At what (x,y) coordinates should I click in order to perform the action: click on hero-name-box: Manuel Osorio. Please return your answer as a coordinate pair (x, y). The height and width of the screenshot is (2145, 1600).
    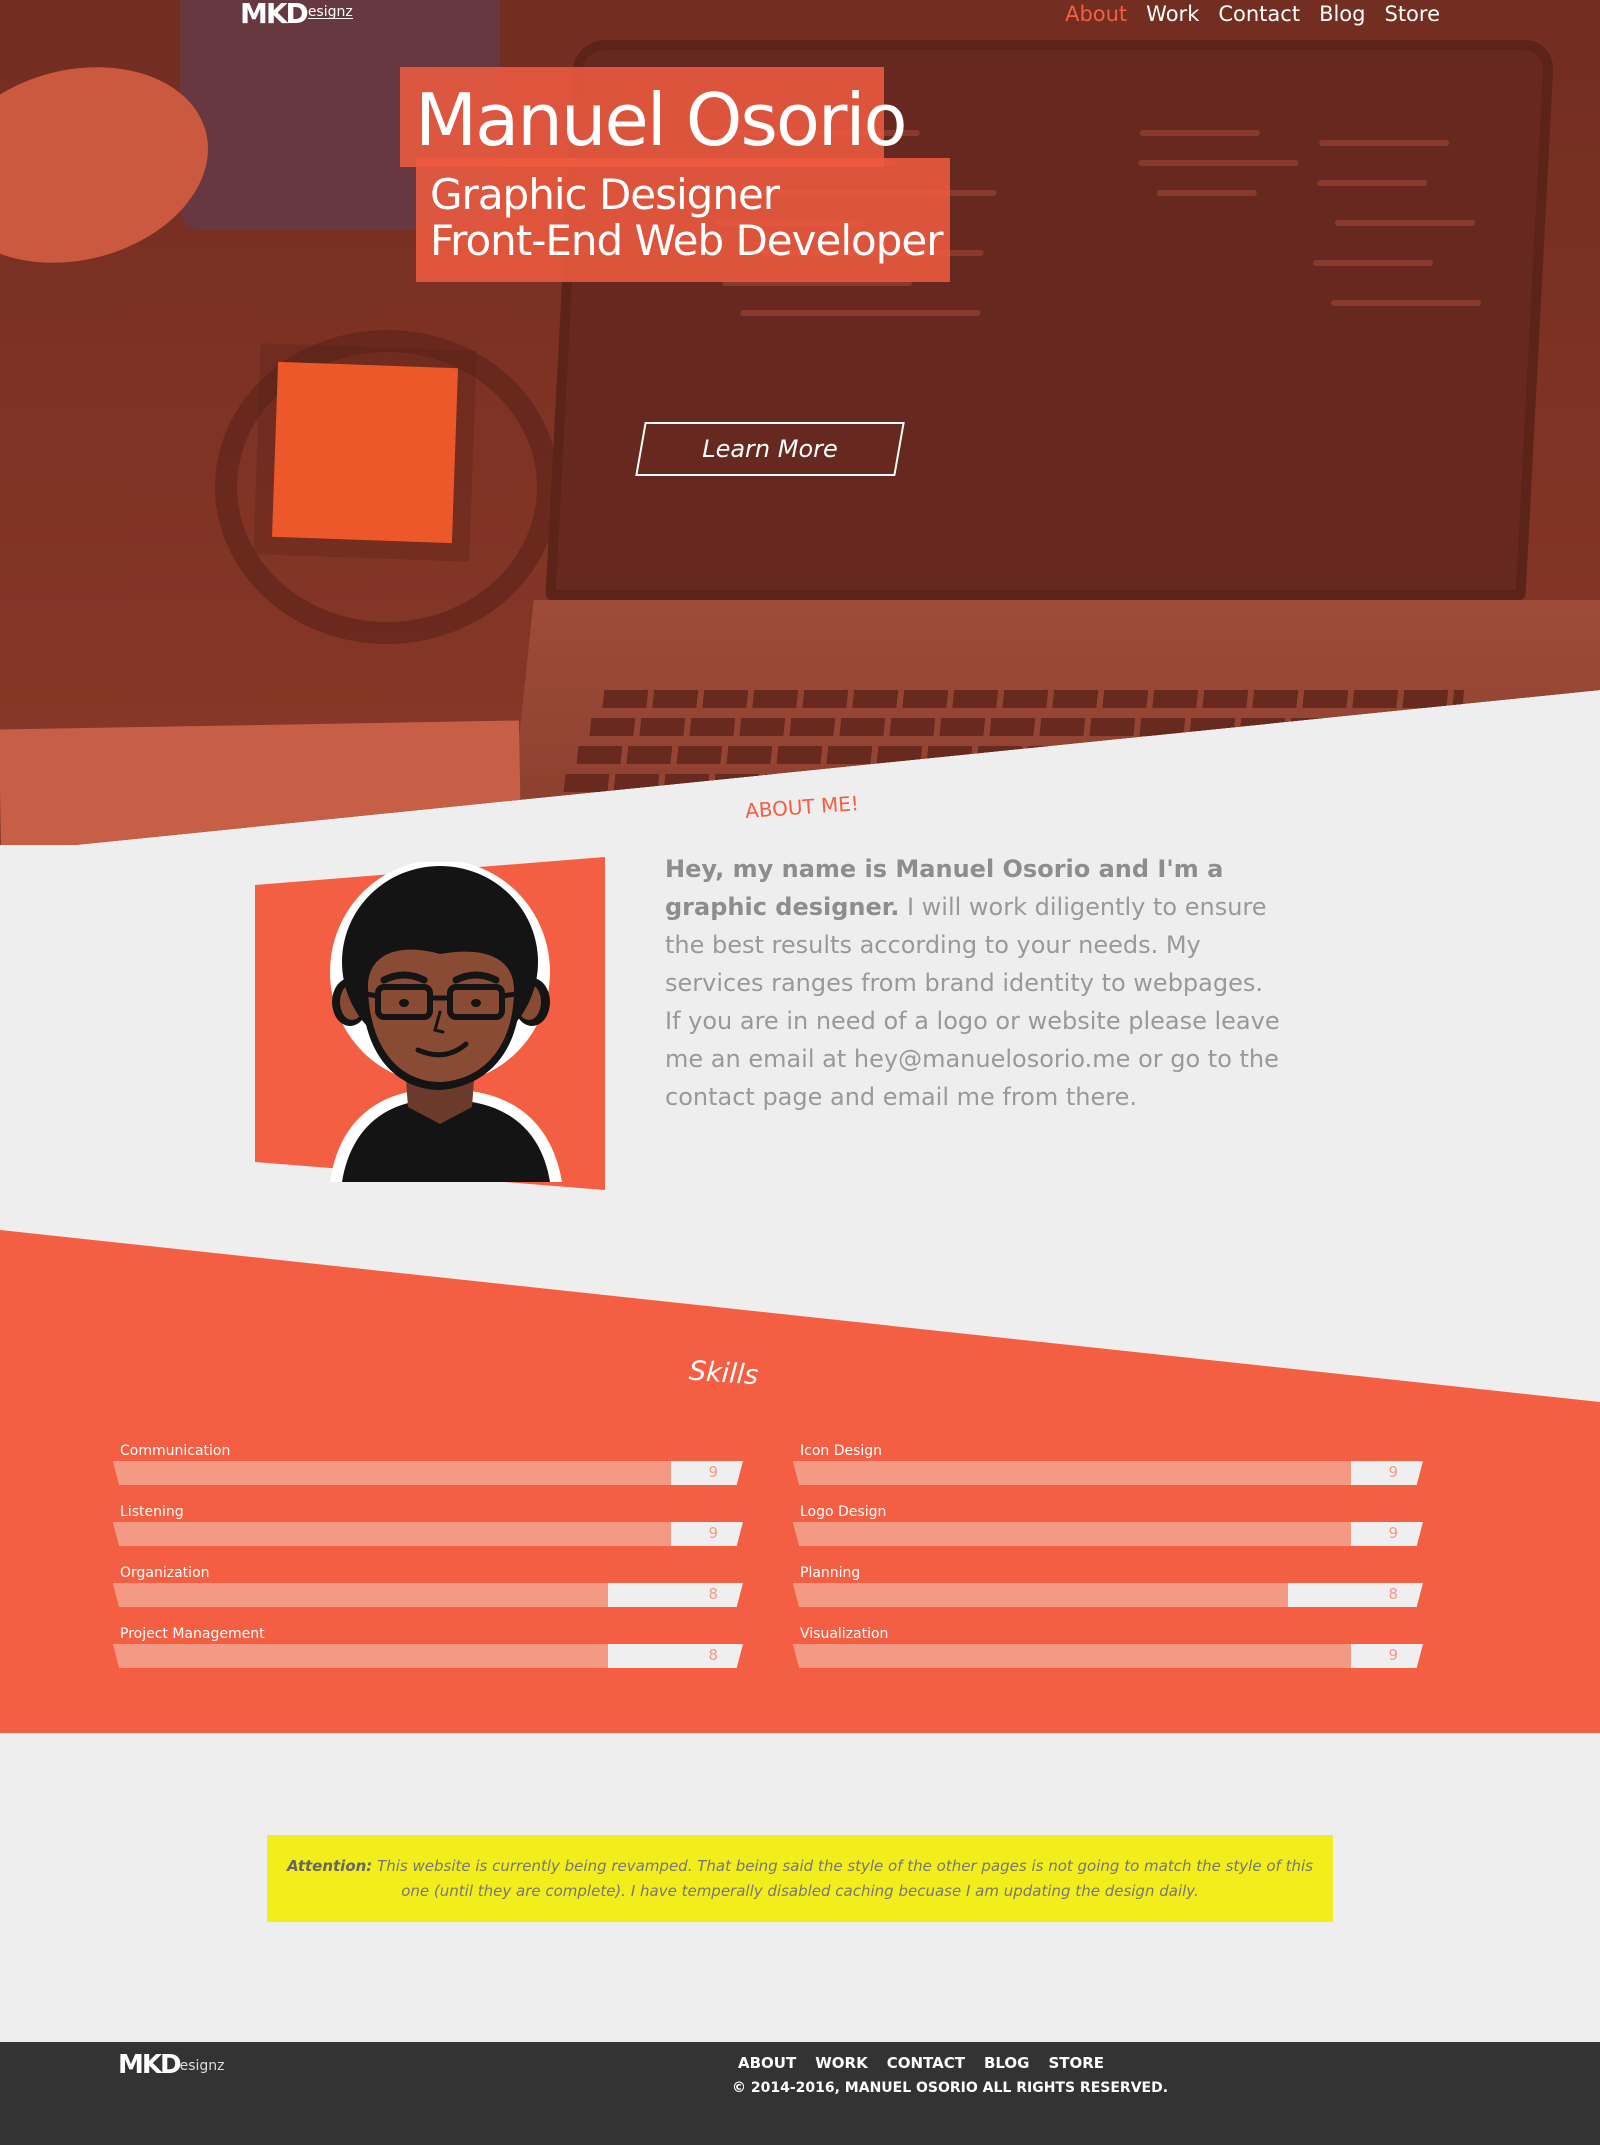
    Looking at the image, I should click on (654, 117).